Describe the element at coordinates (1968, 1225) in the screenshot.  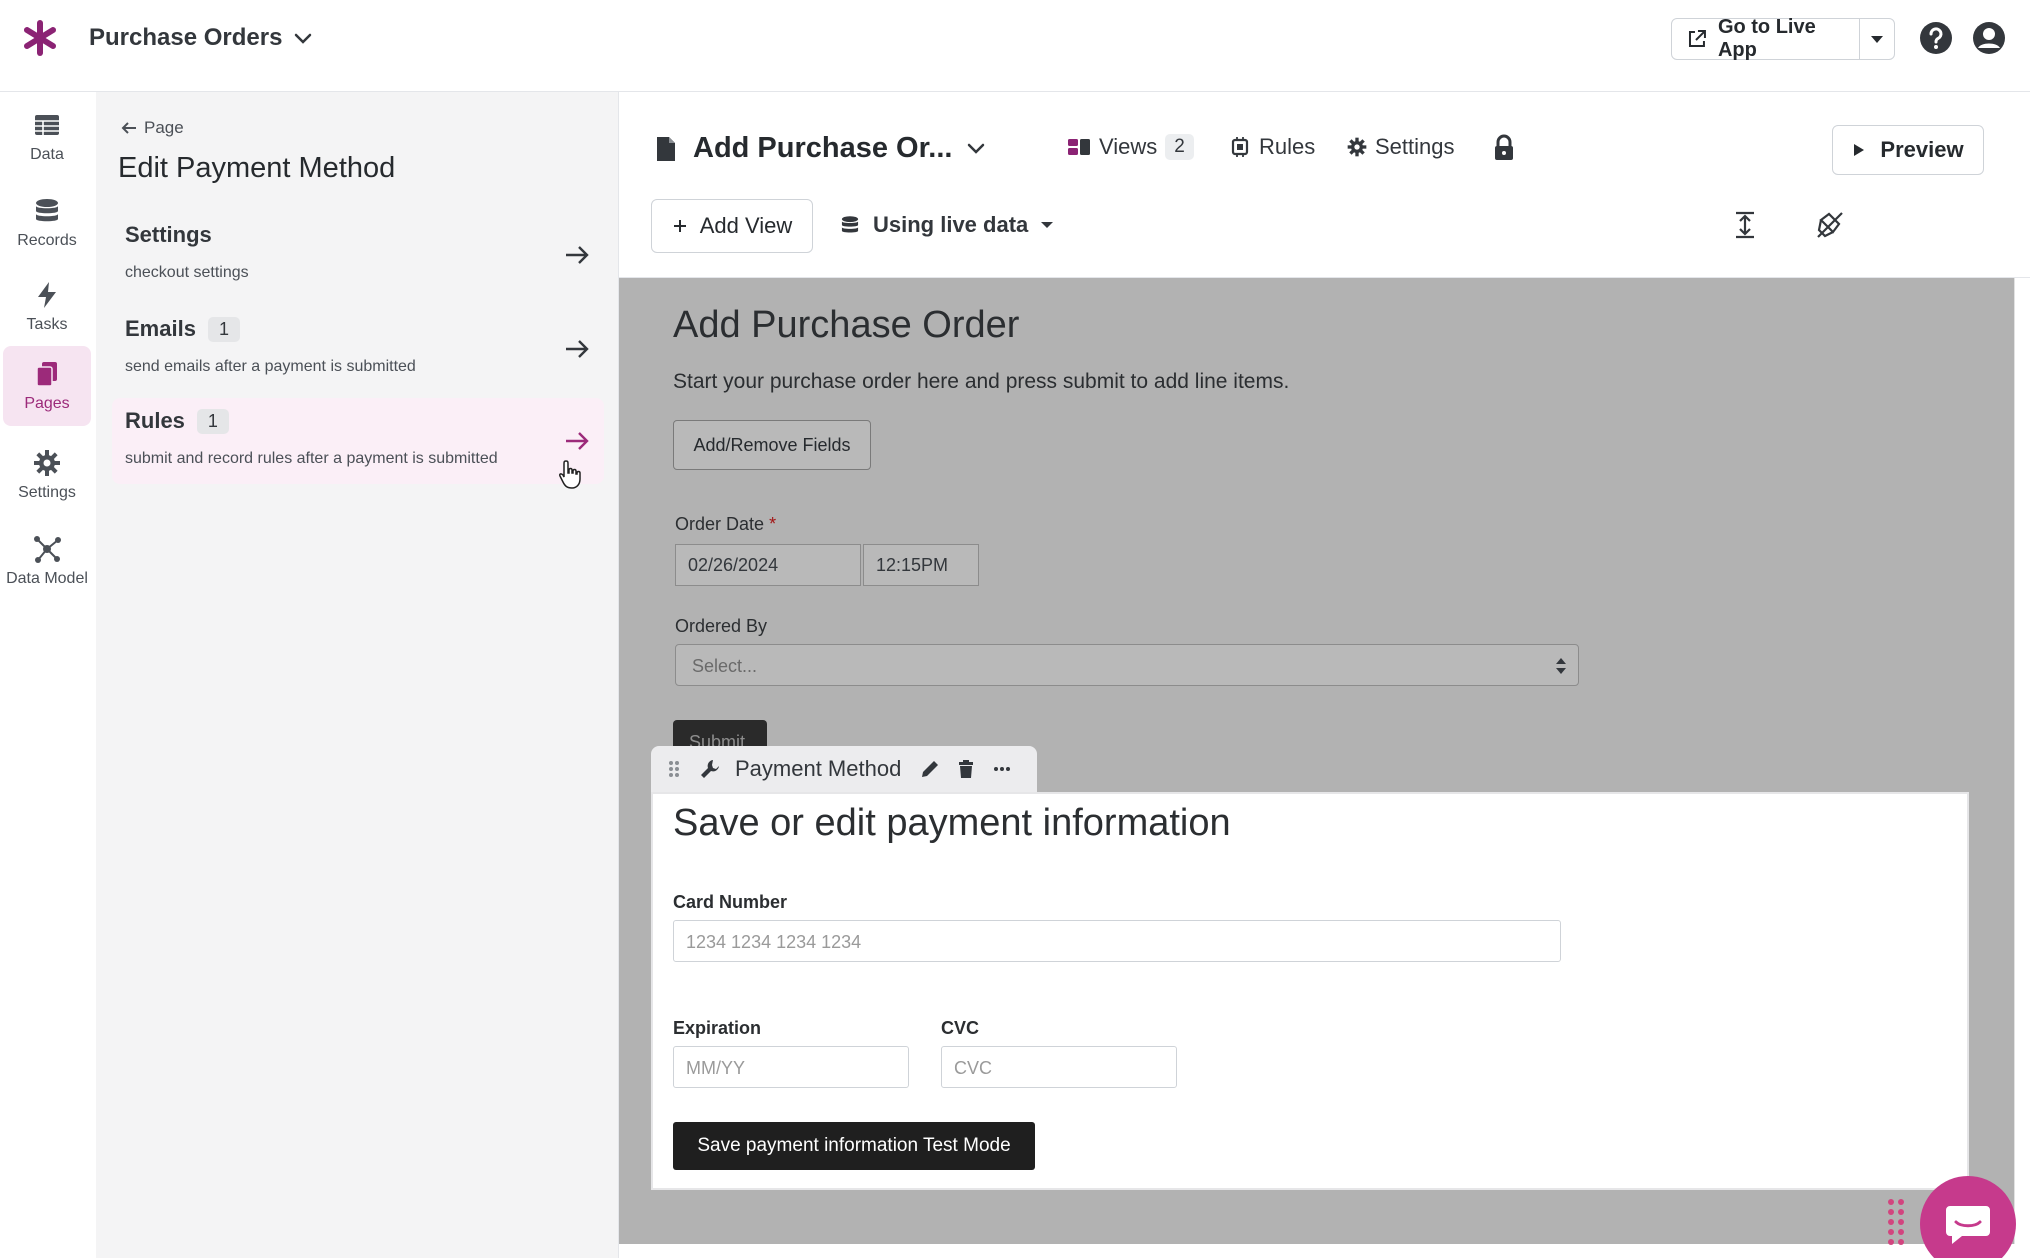
I see `chat-bubble-icon` at that location.